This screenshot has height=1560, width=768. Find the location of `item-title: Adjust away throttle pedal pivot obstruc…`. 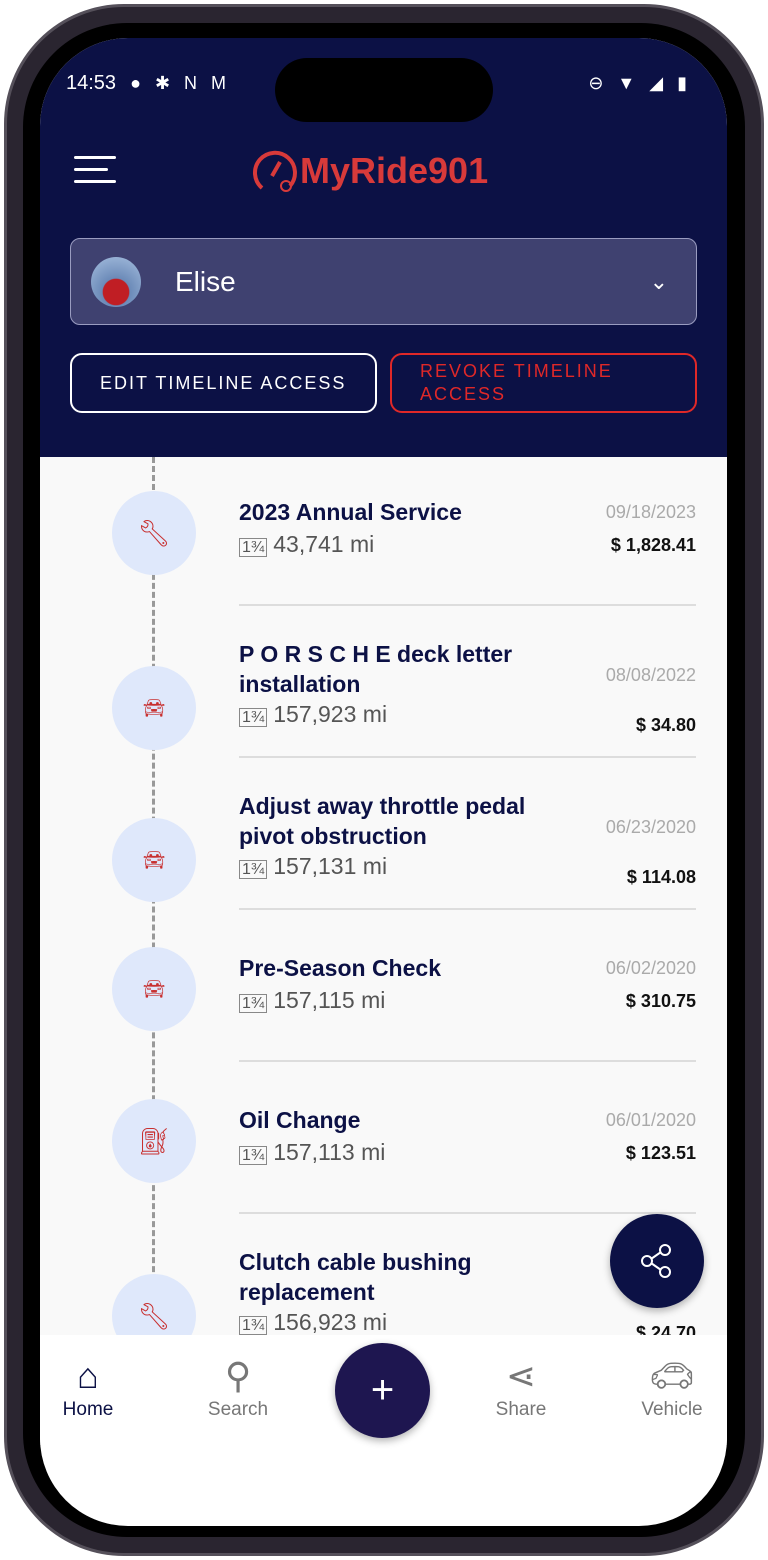

item-title: Adjust away throttle pedal pivot obstruc… is located at coordinates (382, 821).